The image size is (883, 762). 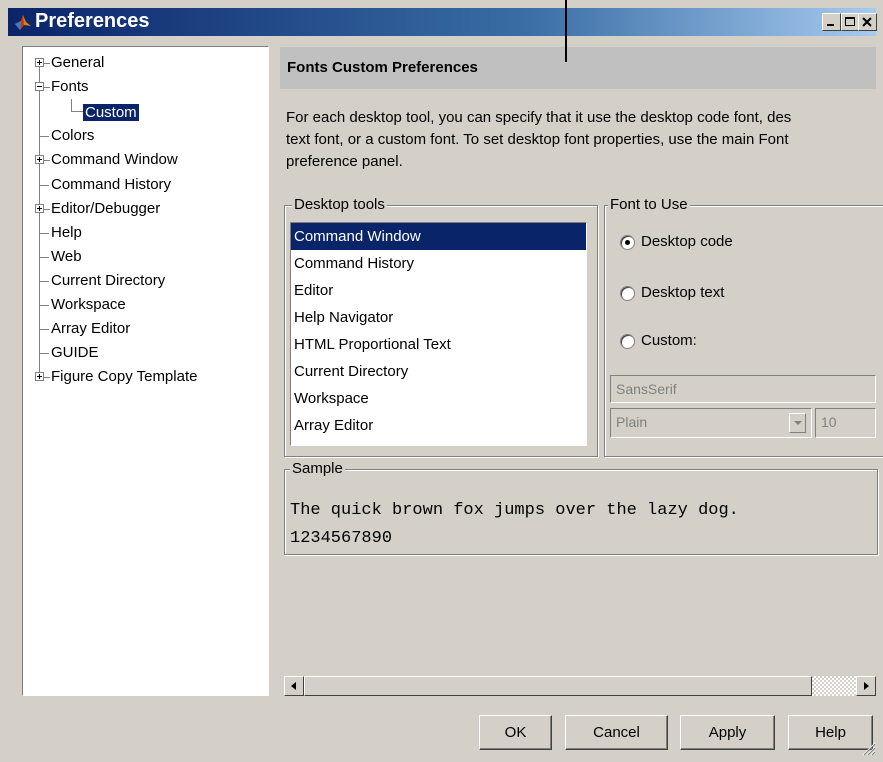 What do you see at coordinates (727, 732) in the screenshot?
I see `apply-button: Apply` at bounding box center [727, 732].